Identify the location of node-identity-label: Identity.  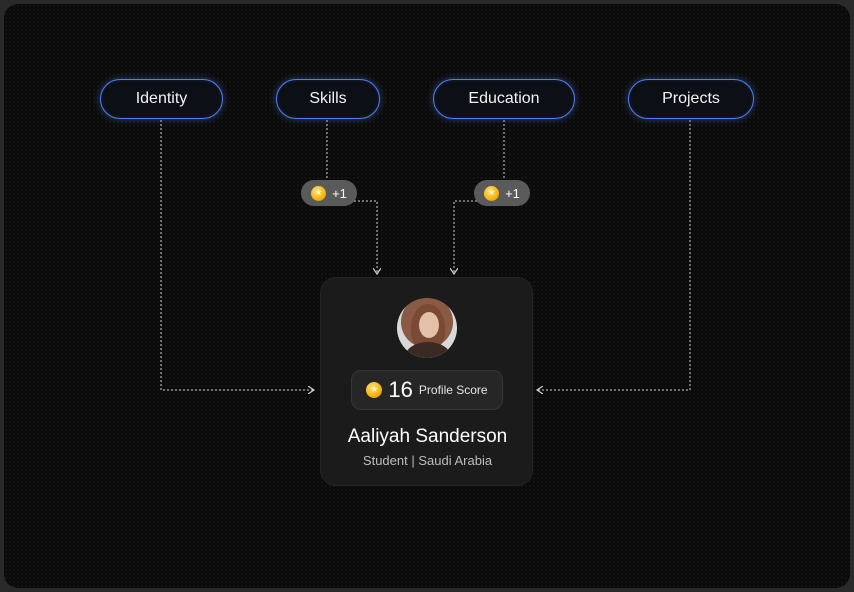
(161, 98).